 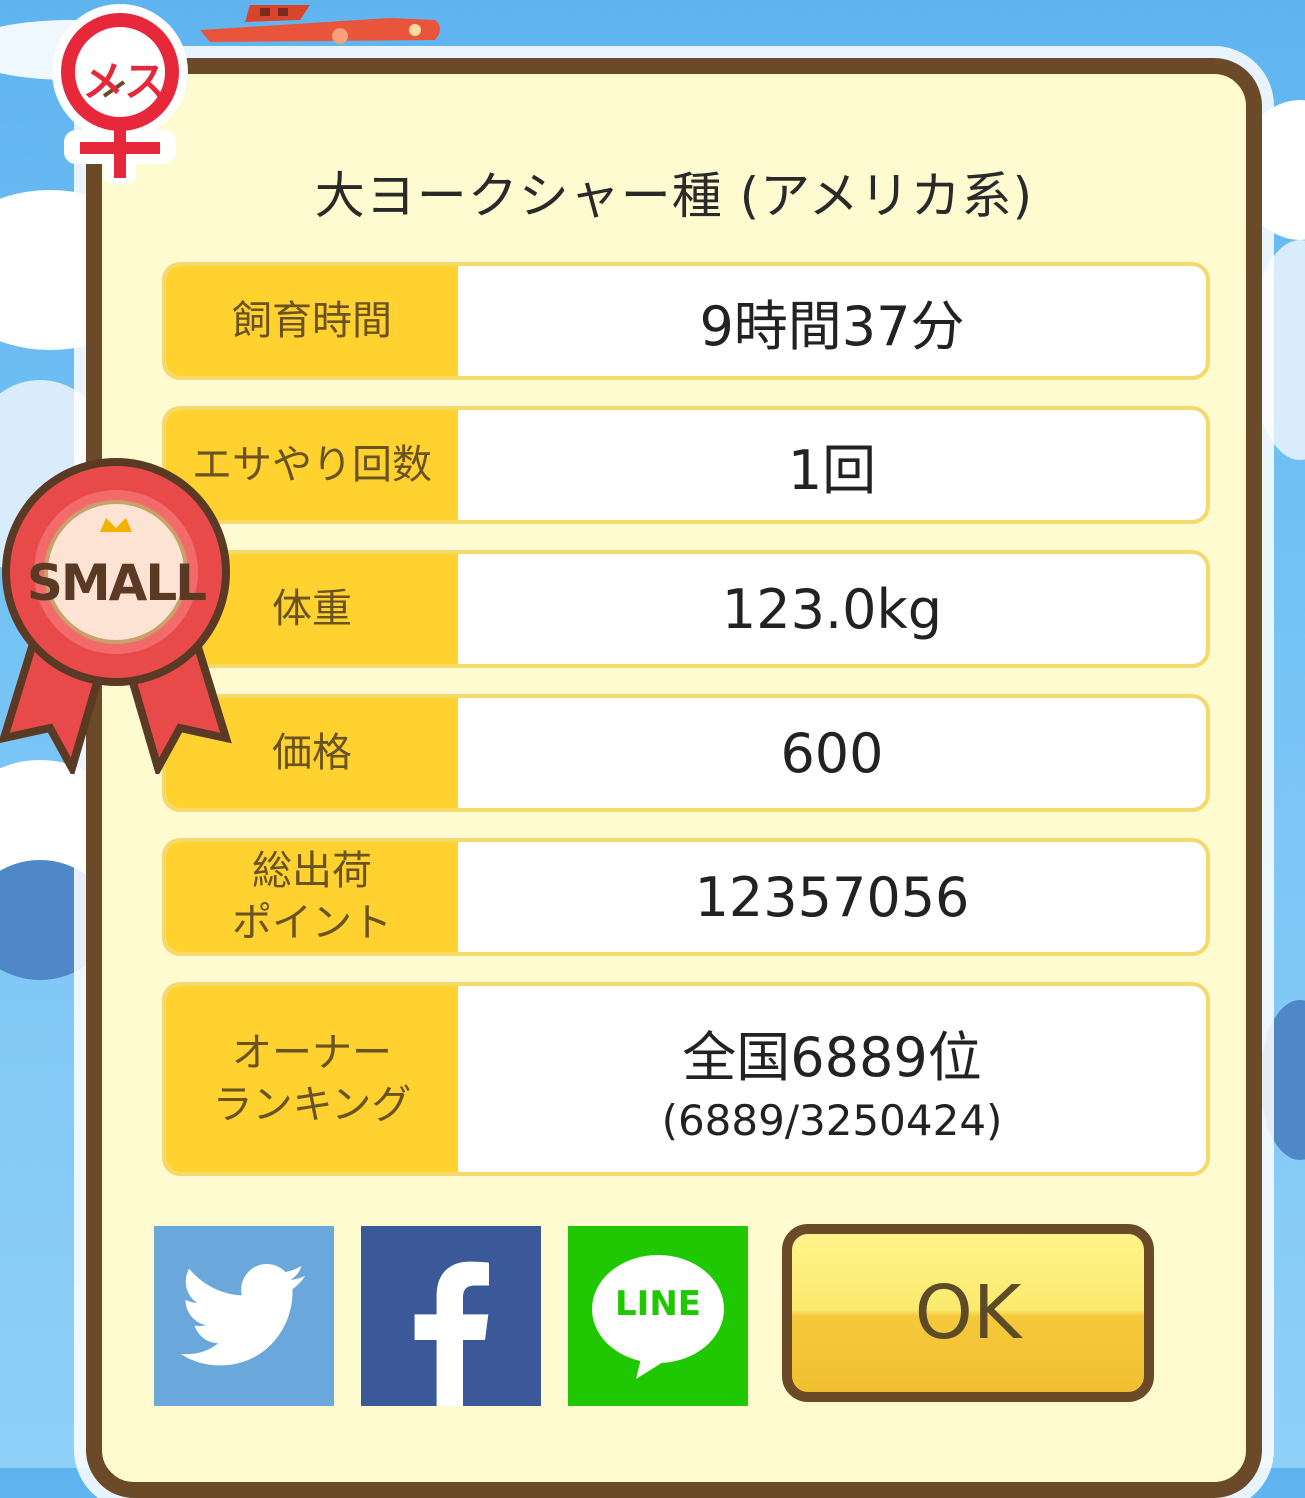 I want to click on facebook-f-icon, so click(x=451, y=1333).